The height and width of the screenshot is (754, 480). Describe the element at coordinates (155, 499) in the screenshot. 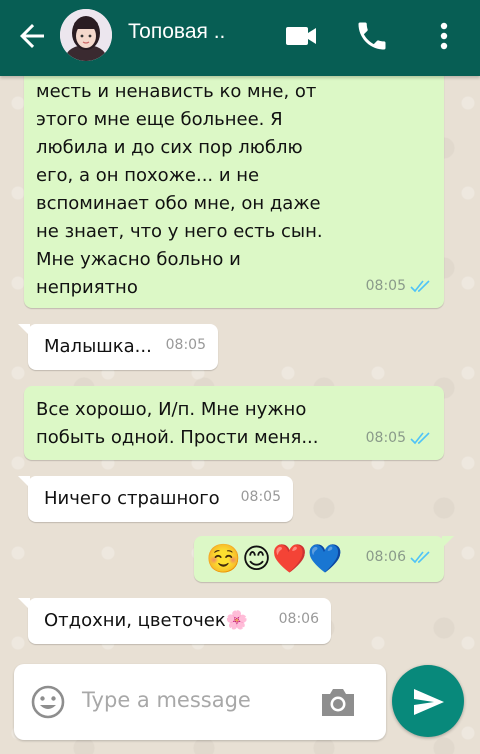

I see `message-bubble-incoming: Ничего страшного 08:05` at that location.